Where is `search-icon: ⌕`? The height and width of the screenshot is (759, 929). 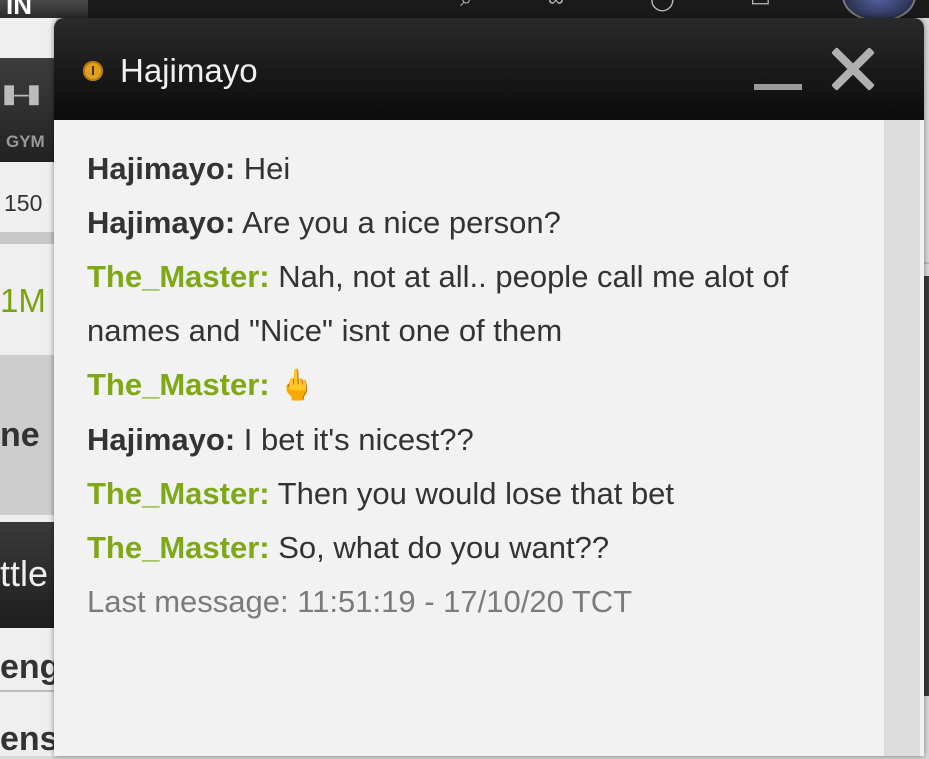
search-icon: ⌕ is located at coordinates (466, 6).